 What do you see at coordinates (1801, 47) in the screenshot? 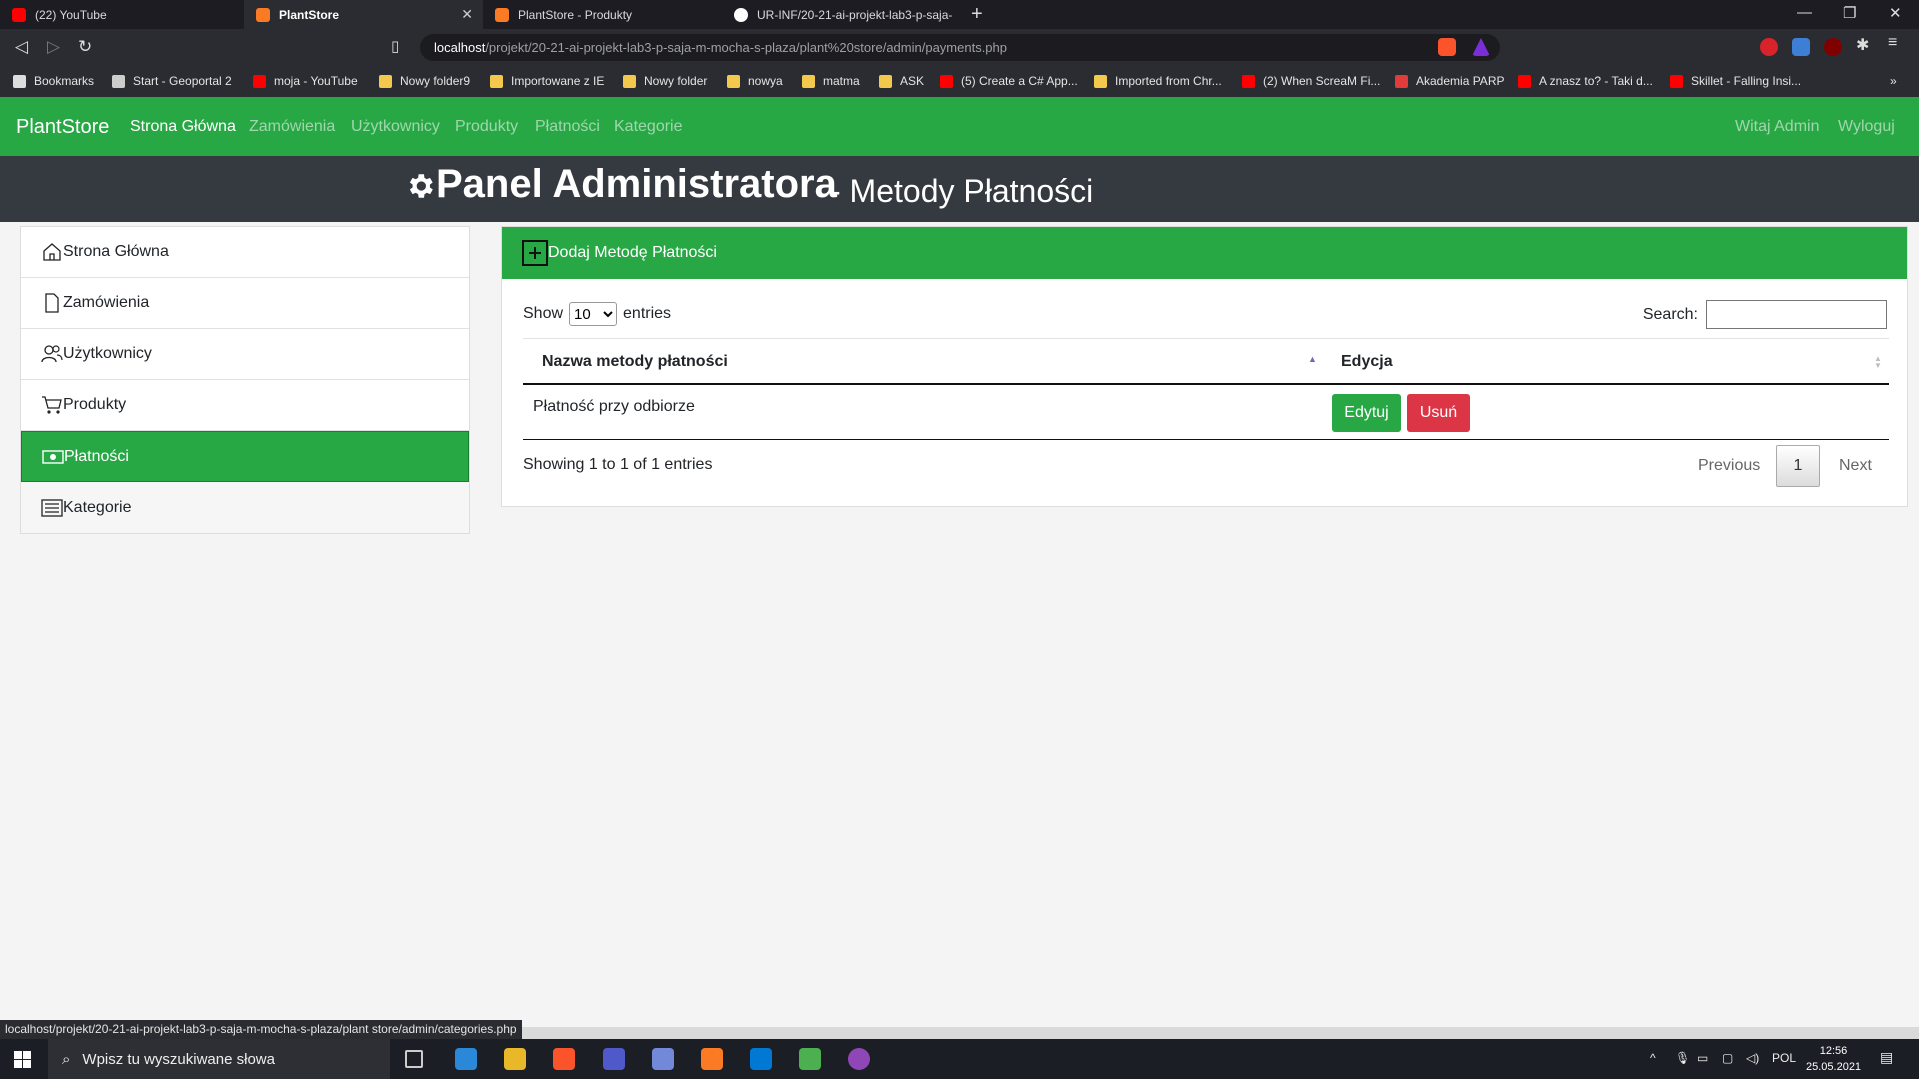
I see `translate-icon` at bounding box center [1801, 47].